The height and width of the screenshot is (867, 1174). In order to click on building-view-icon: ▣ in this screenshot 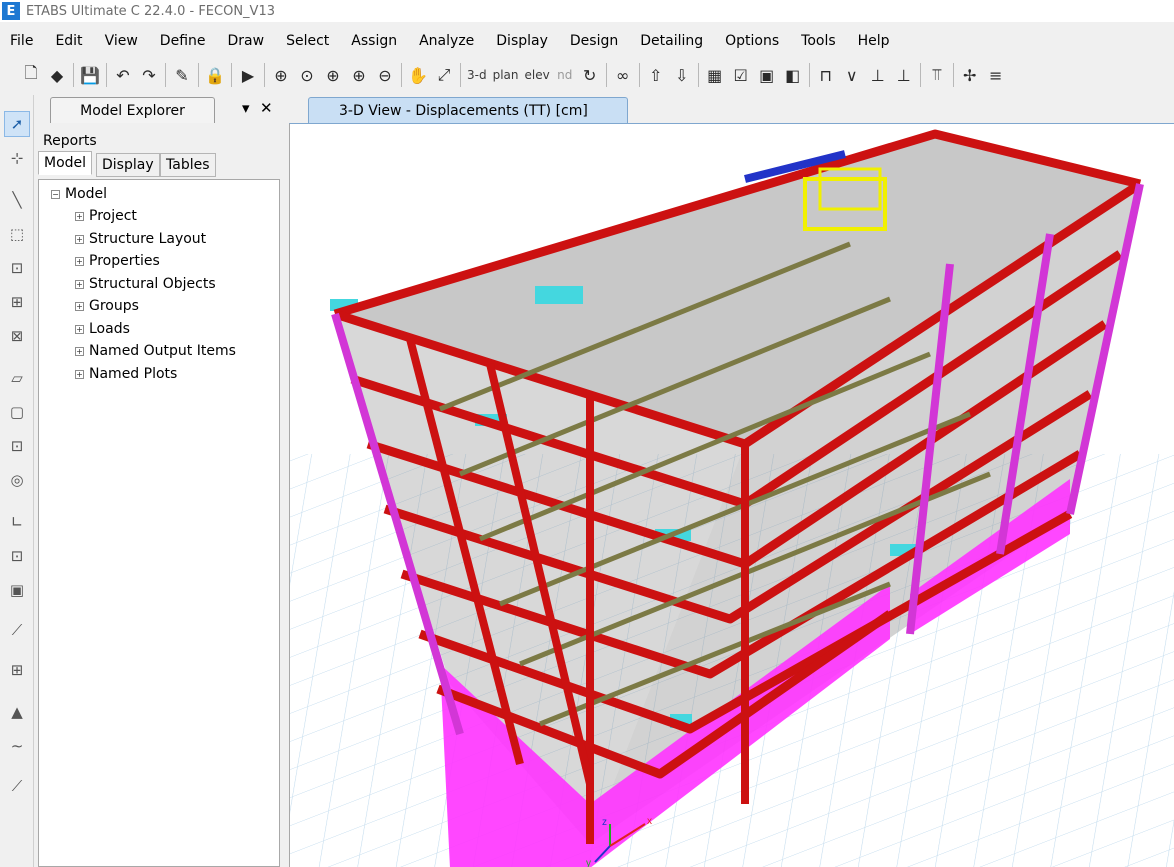, I will do `click(767, 75)`.